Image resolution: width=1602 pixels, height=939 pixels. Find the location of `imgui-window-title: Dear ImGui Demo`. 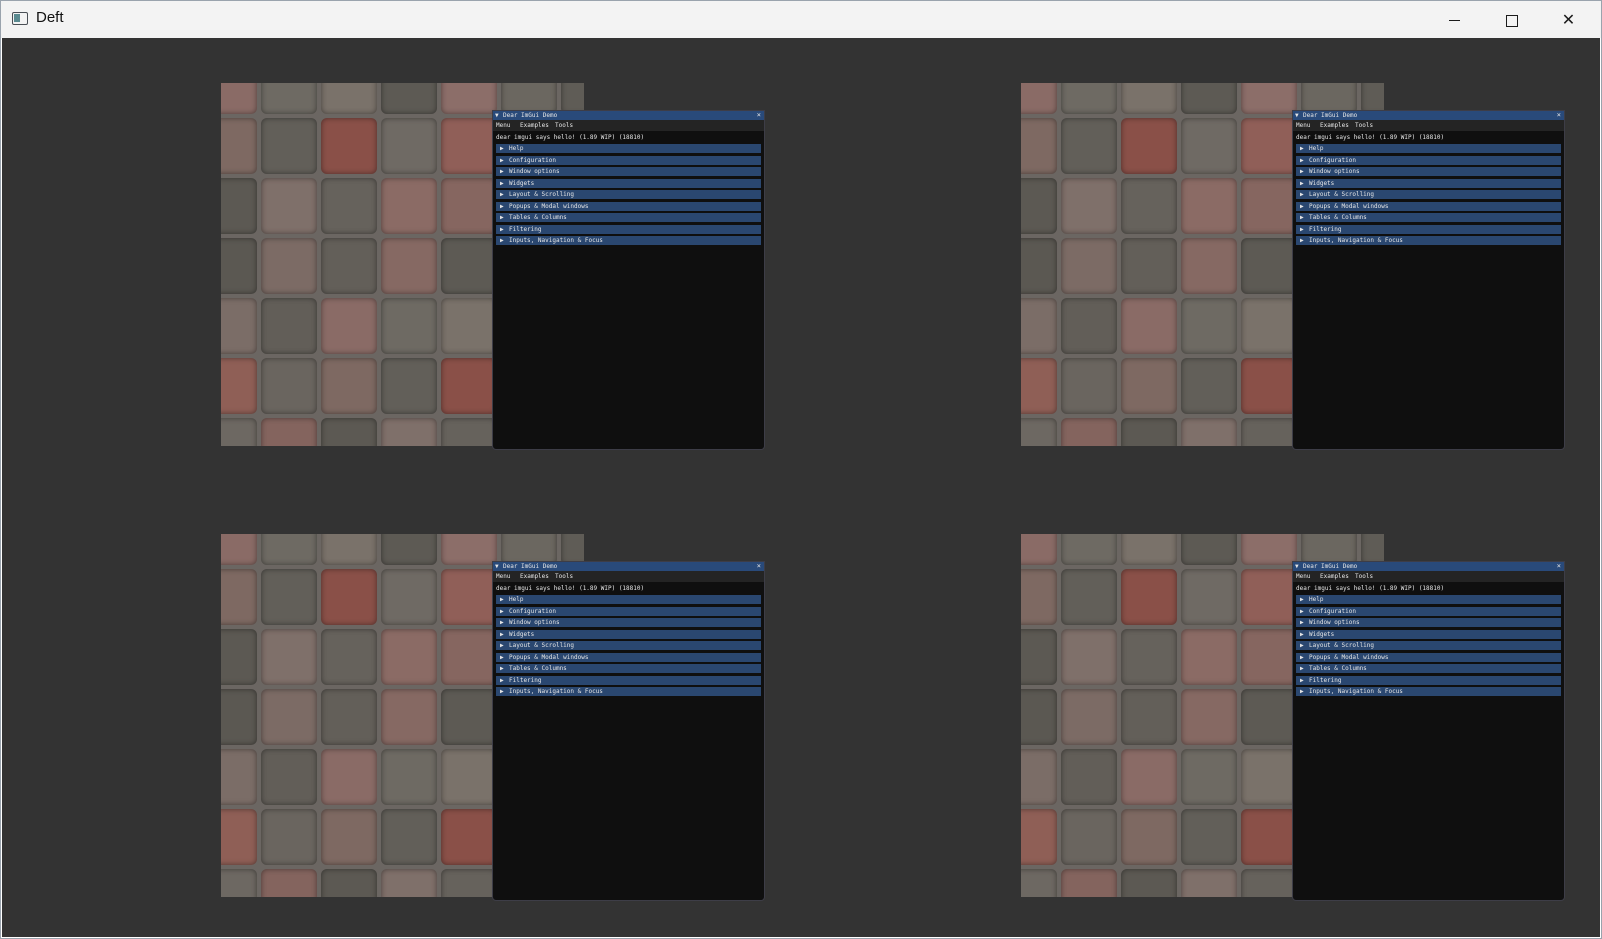

imgui-window-title: Dear ImGui Demo is located at coordinates (530, 566).